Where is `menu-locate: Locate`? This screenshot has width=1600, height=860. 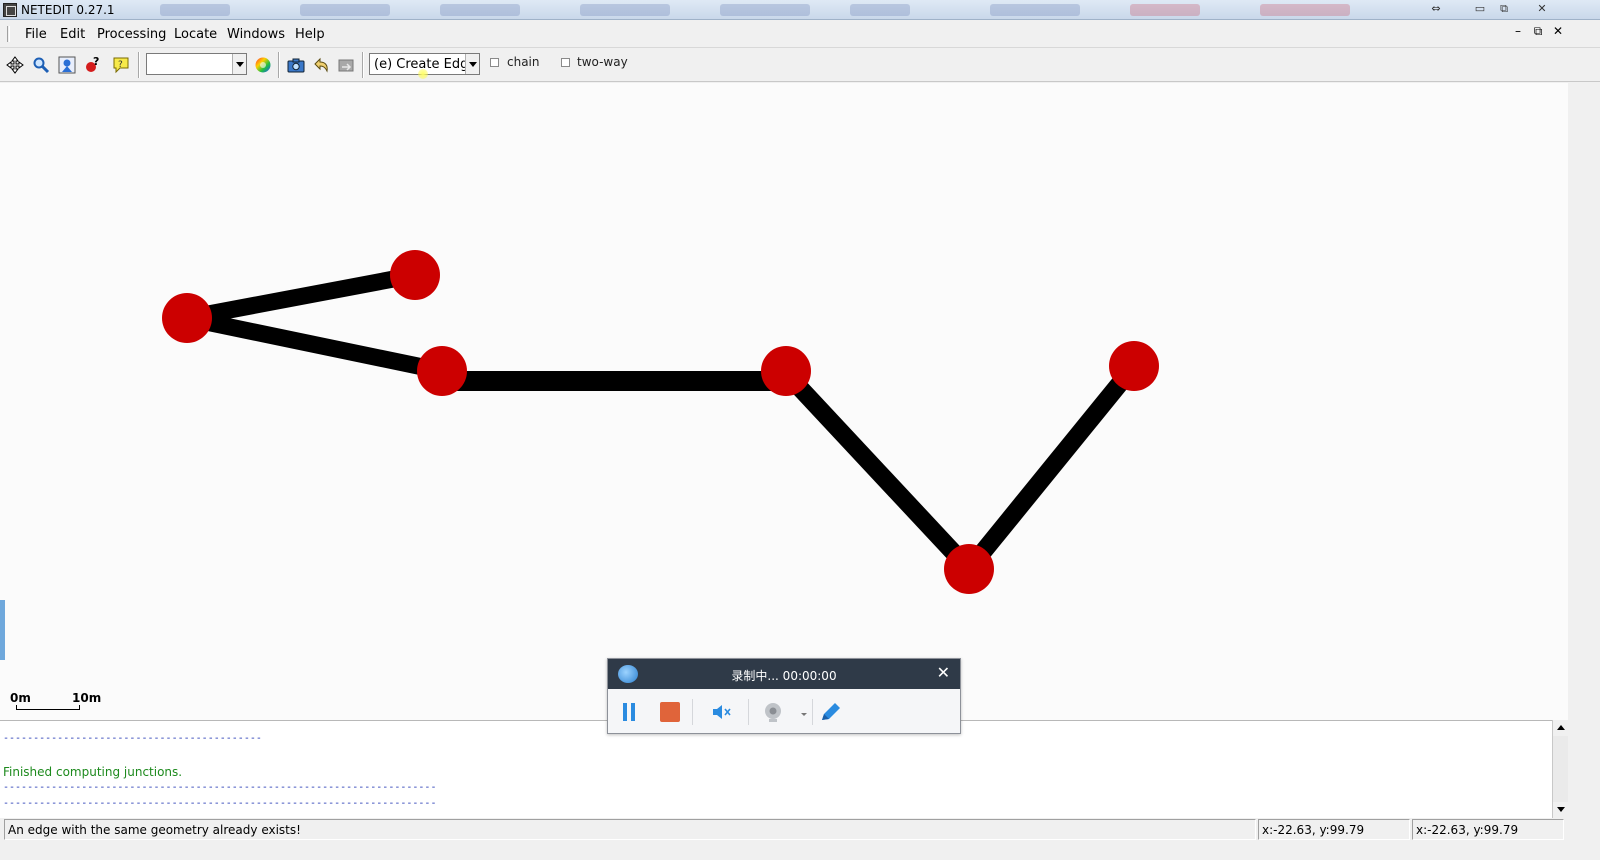
menu-locate: Locate is located at coordinates (195, 34).